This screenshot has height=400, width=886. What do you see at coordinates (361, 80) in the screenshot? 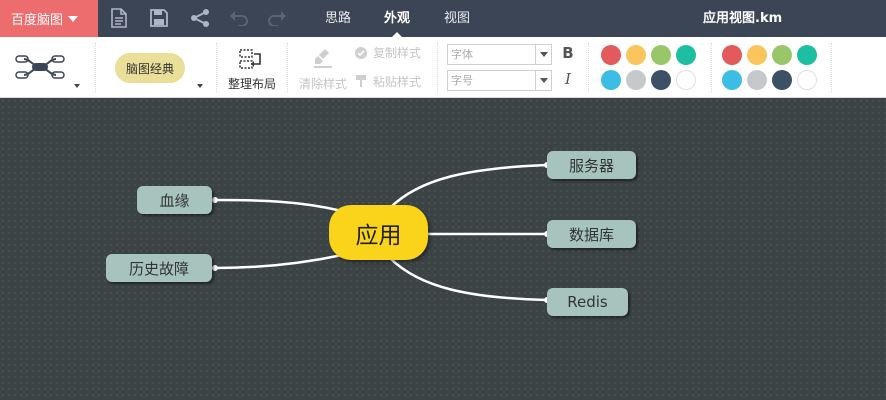
I see `paste-style-icon` at bounding box center [361, 80].